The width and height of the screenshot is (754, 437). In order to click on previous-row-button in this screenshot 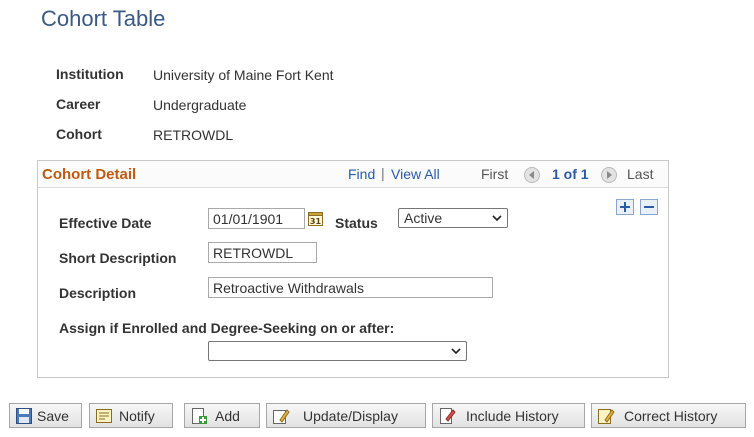, I will do `click(532, 175)`.